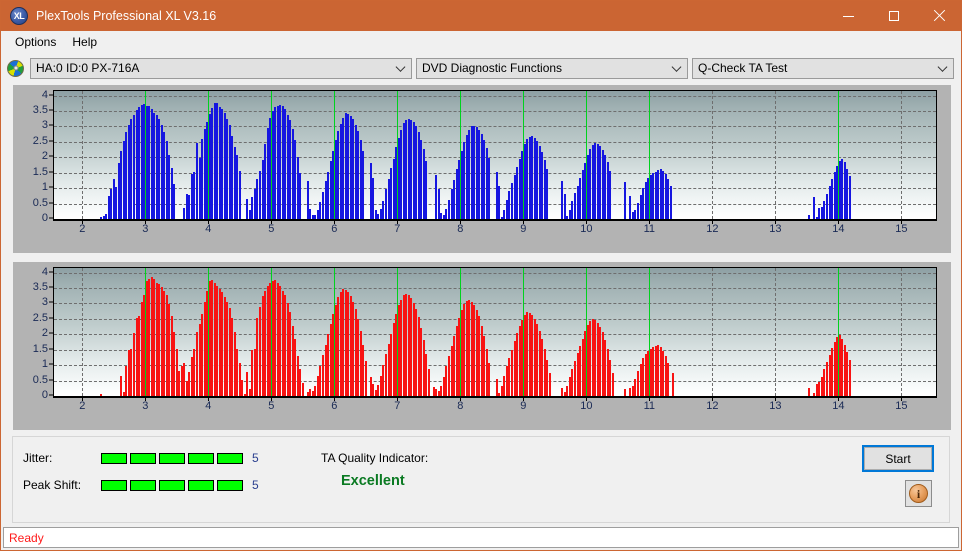  Describe the element at coordinates (271, 229) in the screenshot. I see `x-tick-label: 5` at that location.